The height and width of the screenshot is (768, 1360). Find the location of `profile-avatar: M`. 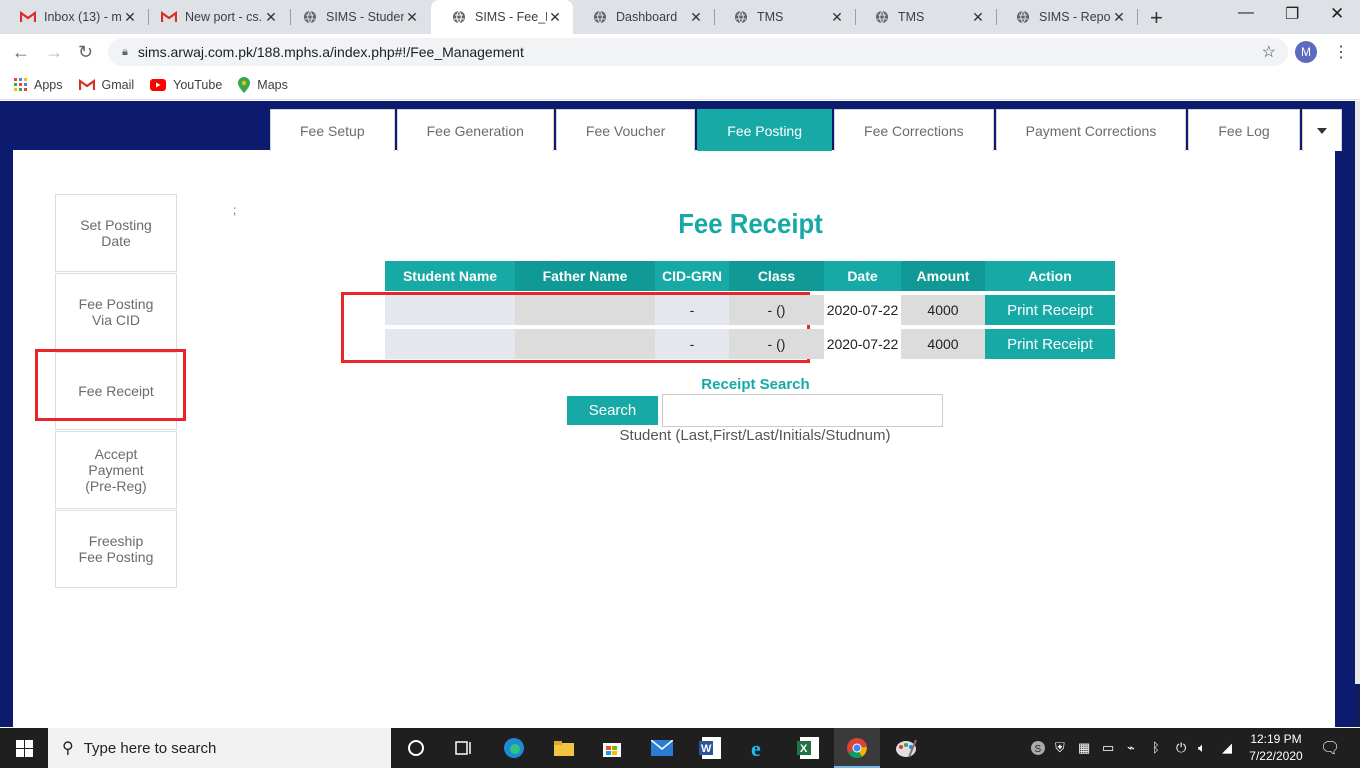

profile-avatar: M is located at coordinates (1306, 52).